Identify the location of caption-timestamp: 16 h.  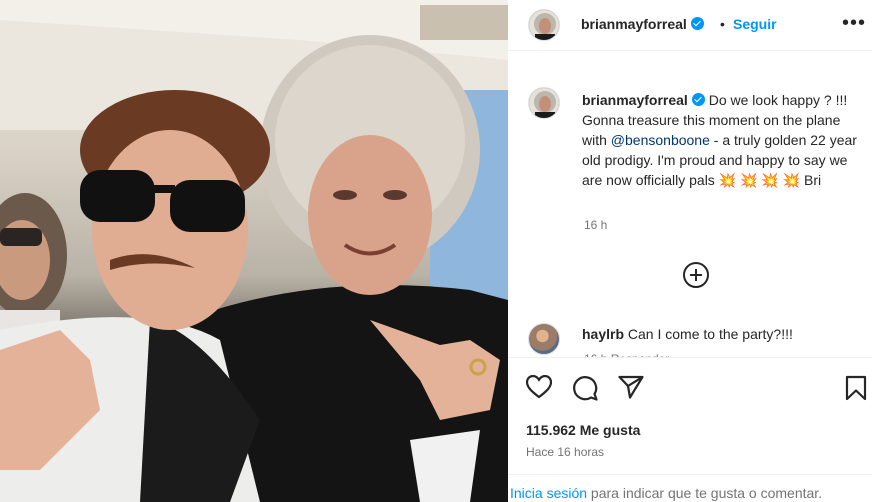
(595, 225).